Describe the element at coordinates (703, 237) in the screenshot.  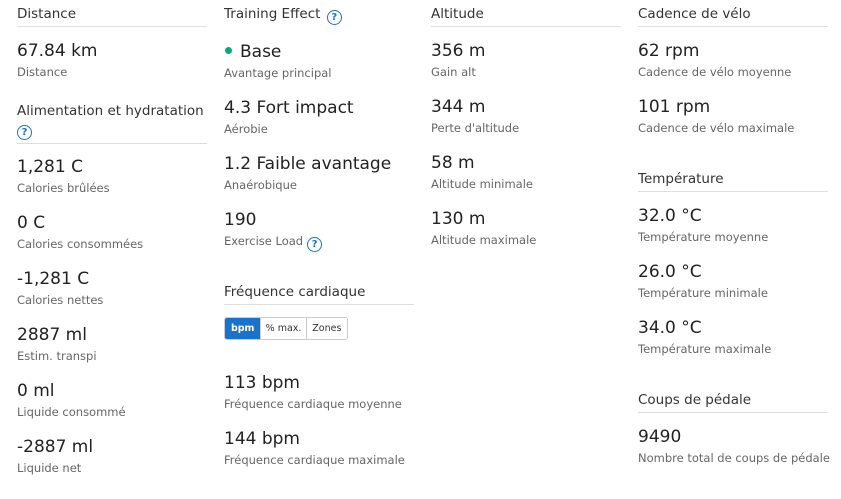
I see `metric-label: Température moyenne` at that location.